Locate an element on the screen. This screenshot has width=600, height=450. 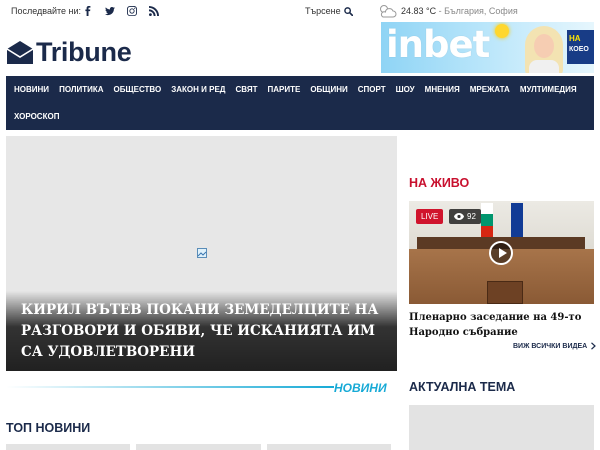
weather-widget: 24.83 °C - България, София is located at coordinates (447, 11).